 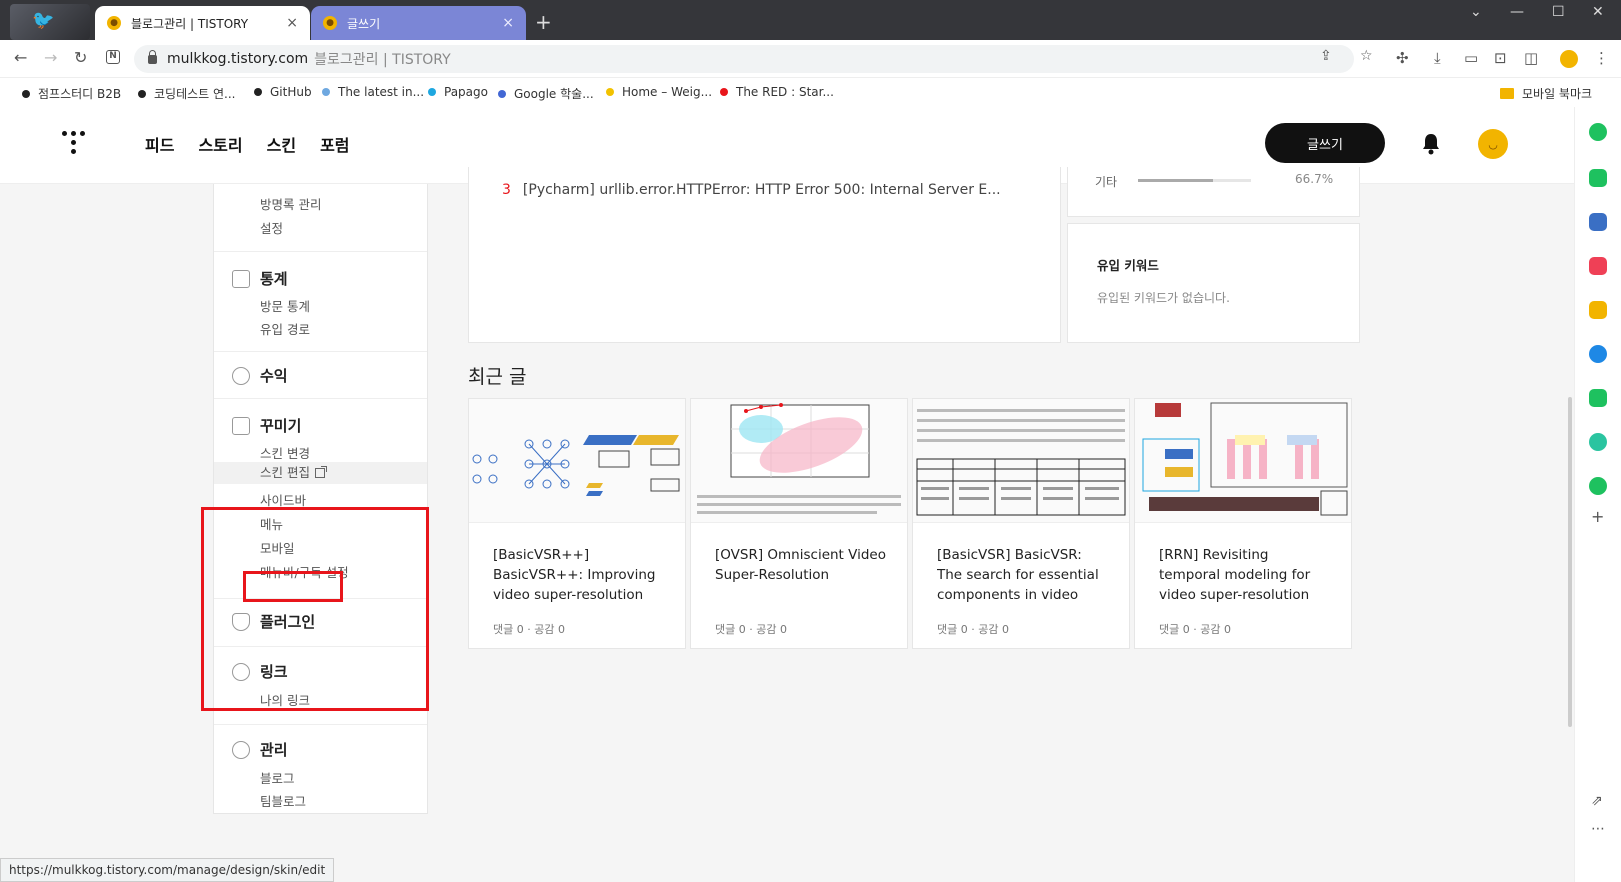 I want to click on forward-icon: →, so click(x=50, y=57).